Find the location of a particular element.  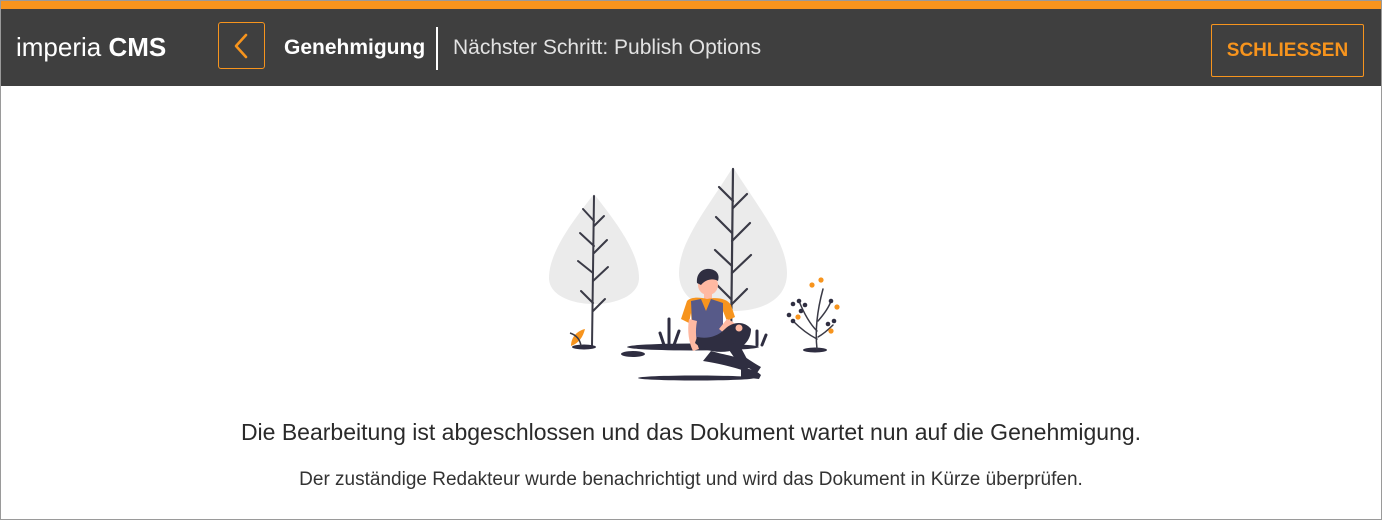

next-step-label: Nächster Schritt: Publish Options is located at coordinates (607, 47).